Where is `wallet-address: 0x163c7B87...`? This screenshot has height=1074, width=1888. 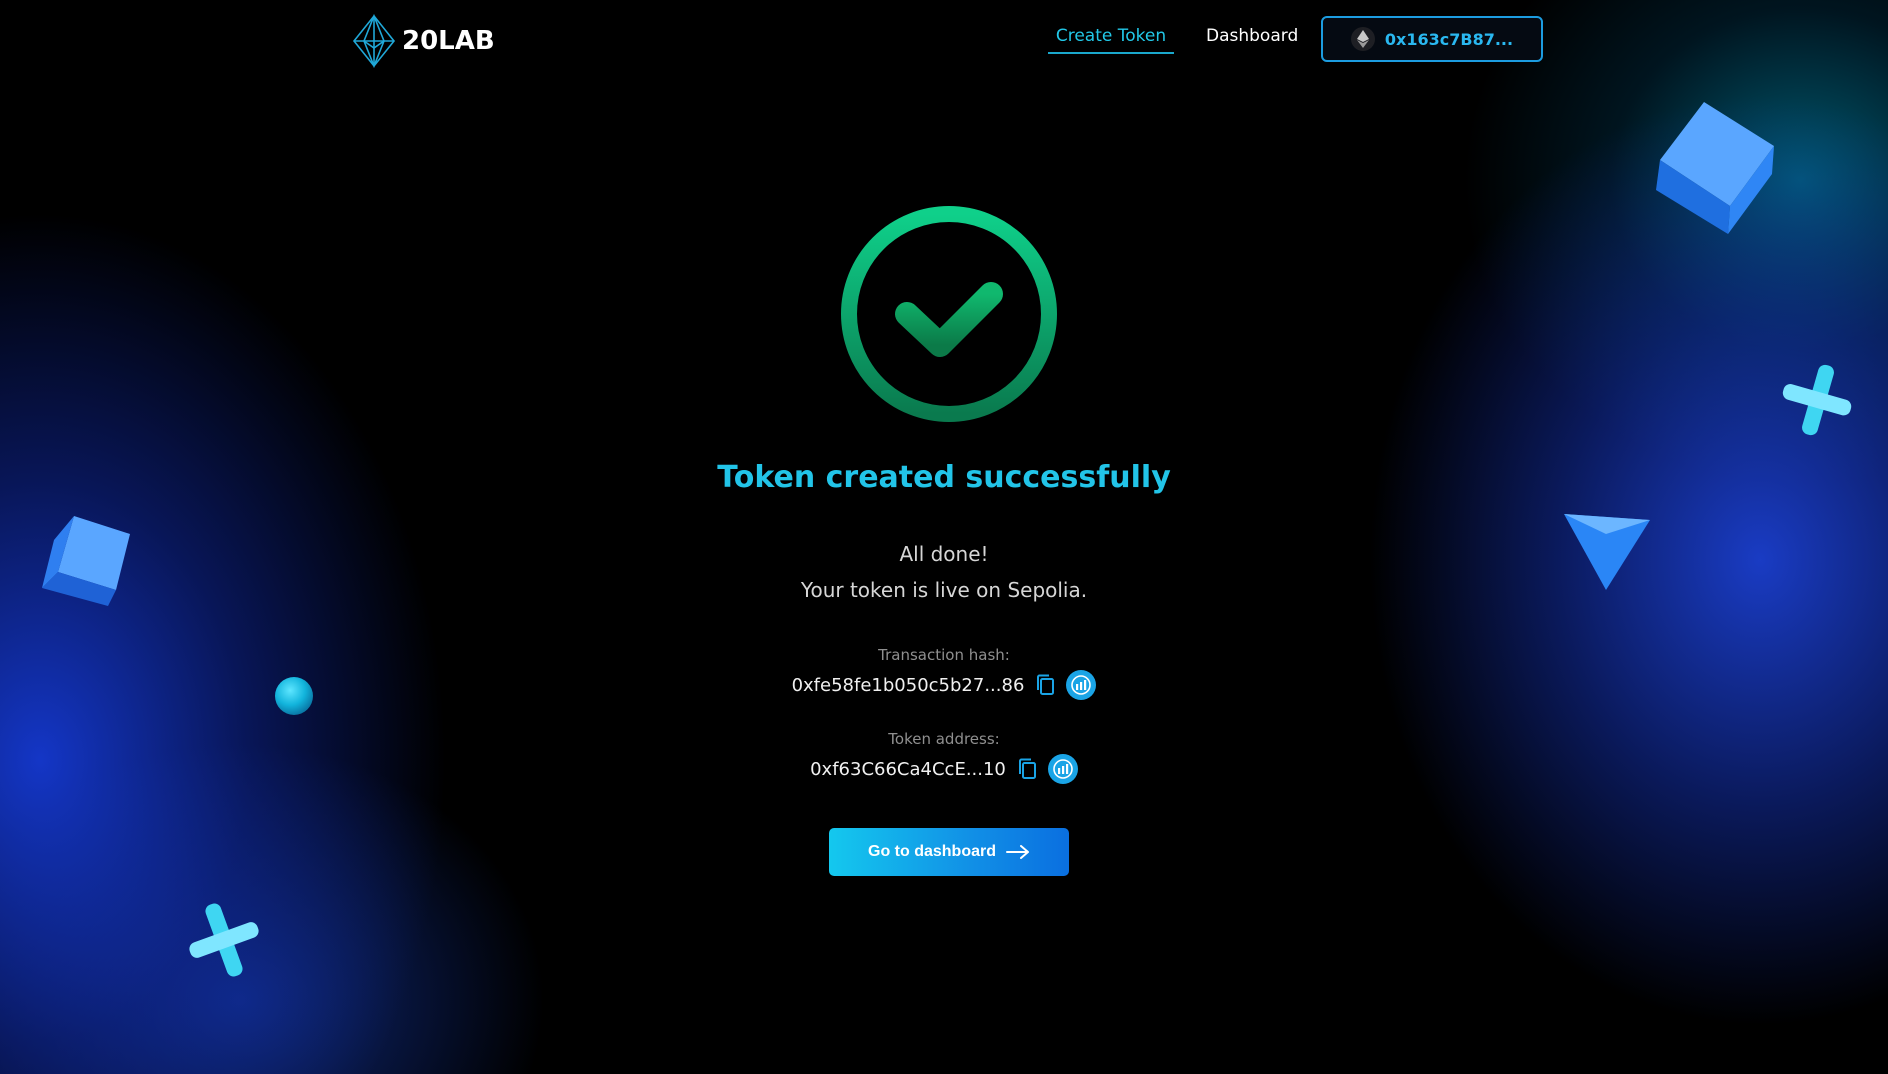
wallet-address: 0x163c7B87... is located at coordinates (1449, 39).